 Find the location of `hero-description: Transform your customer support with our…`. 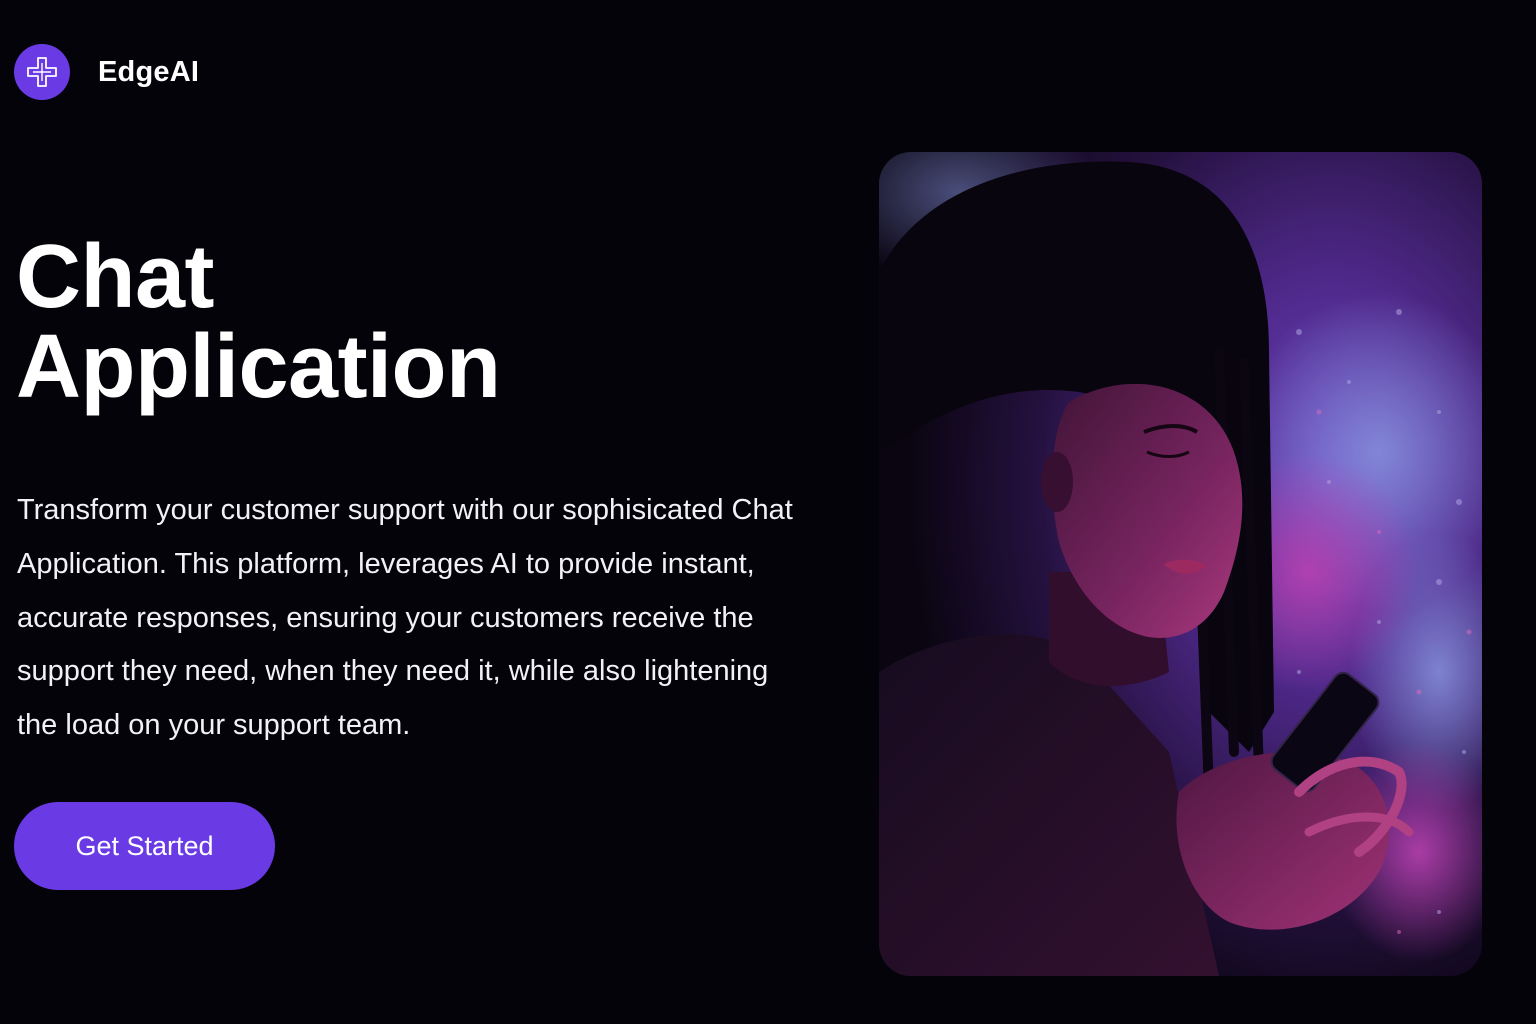

hero-description: Transform your customer support with our… is located at coordinates (405, 618).